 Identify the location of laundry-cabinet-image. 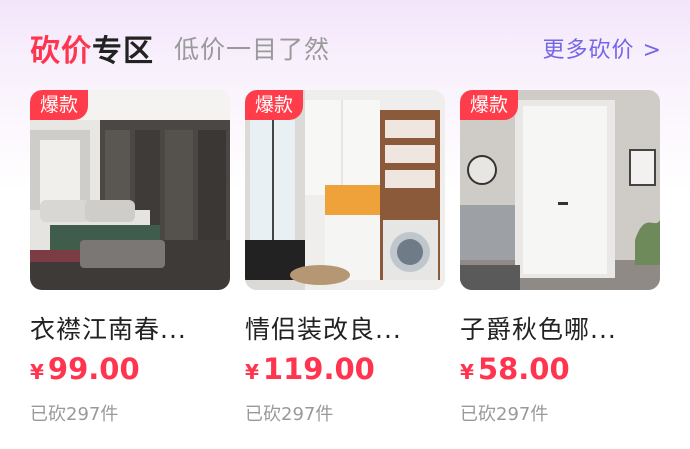
(345, 190).